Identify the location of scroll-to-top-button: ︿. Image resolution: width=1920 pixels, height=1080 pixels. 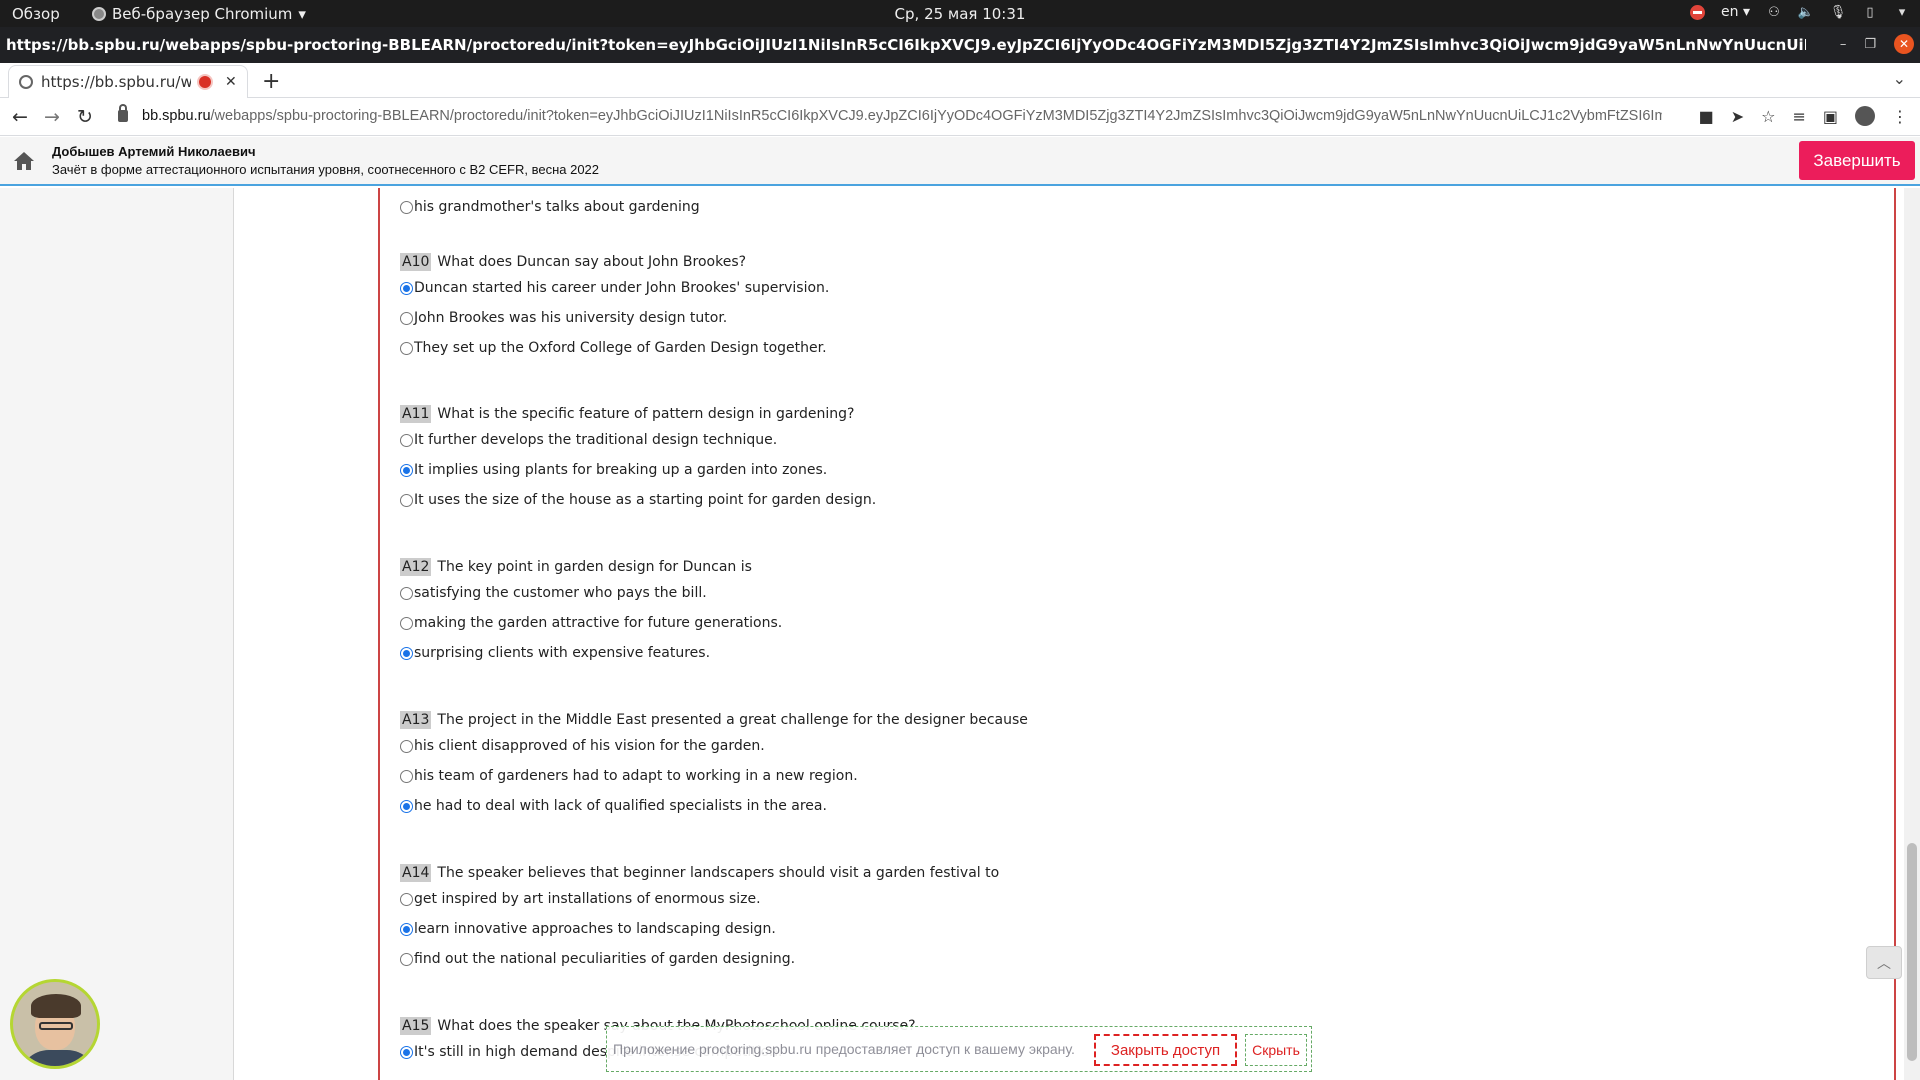
(1884, 962).